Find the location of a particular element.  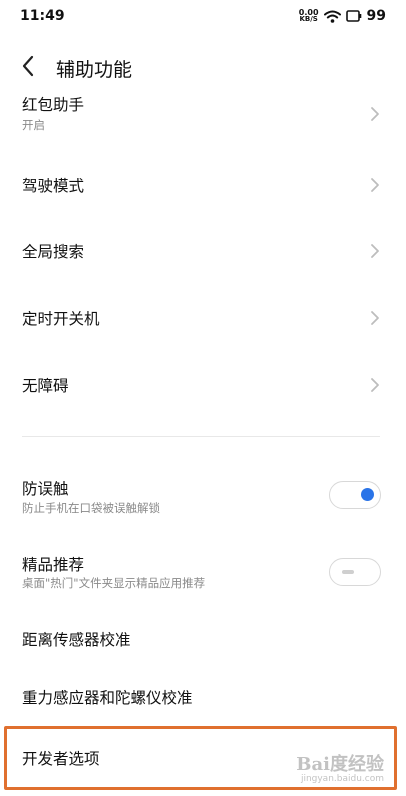

recommended-apps-toggle is located at coordinates (355, 572).